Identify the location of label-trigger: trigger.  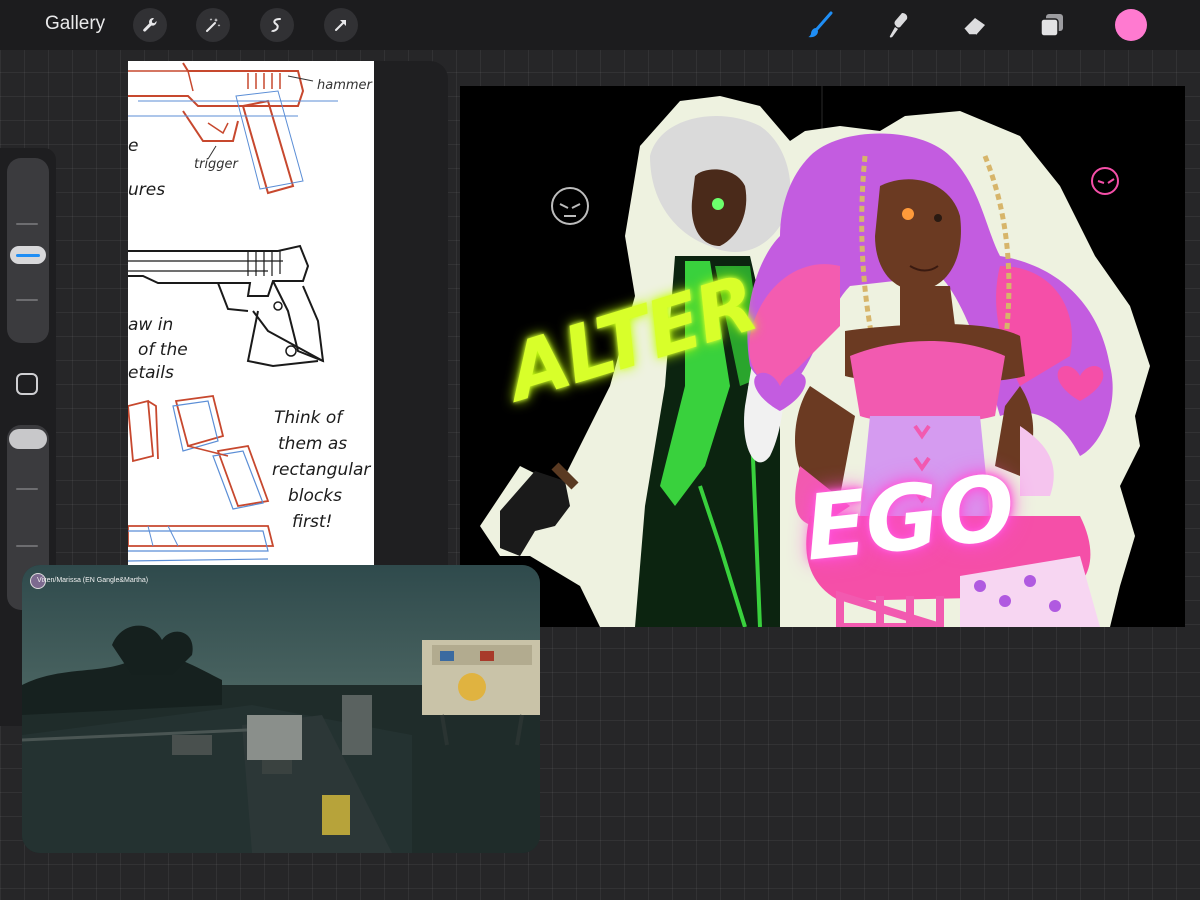
(216, 164).